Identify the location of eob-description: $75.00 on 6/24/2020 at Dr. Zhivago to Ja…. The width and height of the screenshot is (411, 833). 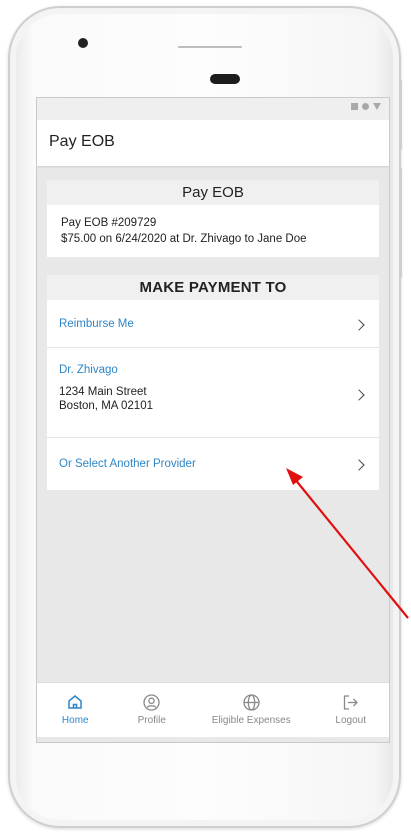
(184, 239).